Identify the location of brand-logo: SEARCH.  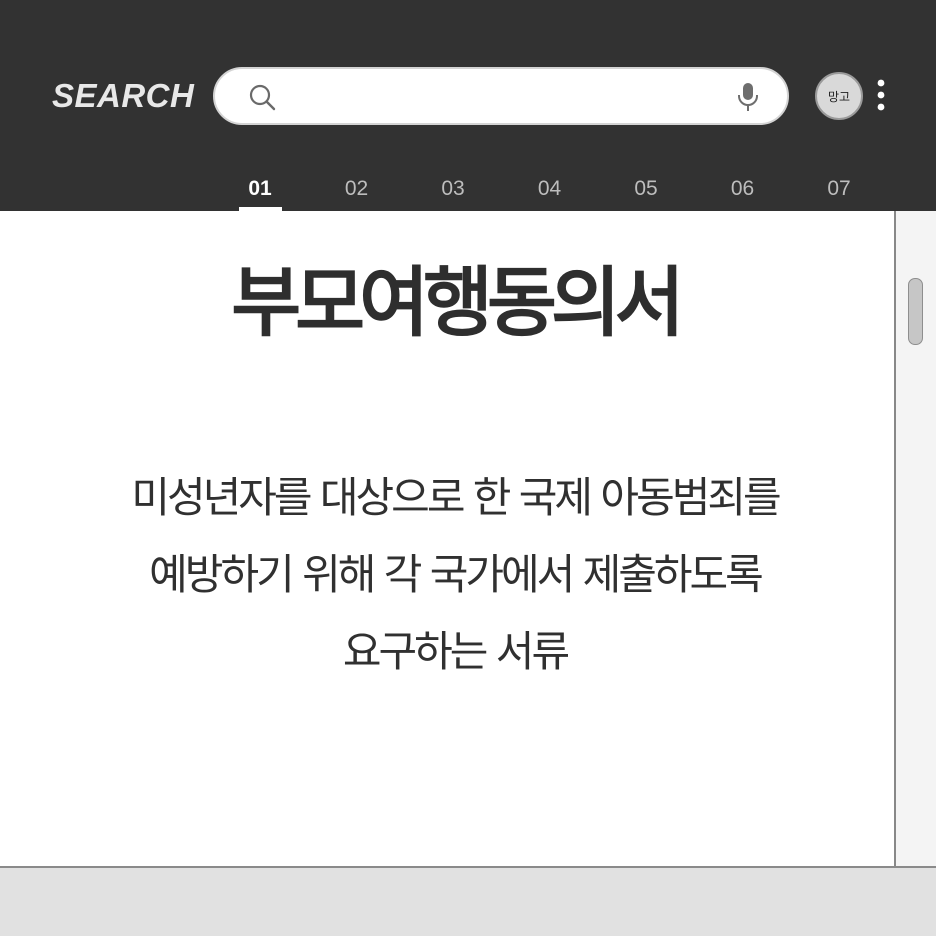
(123, 95).